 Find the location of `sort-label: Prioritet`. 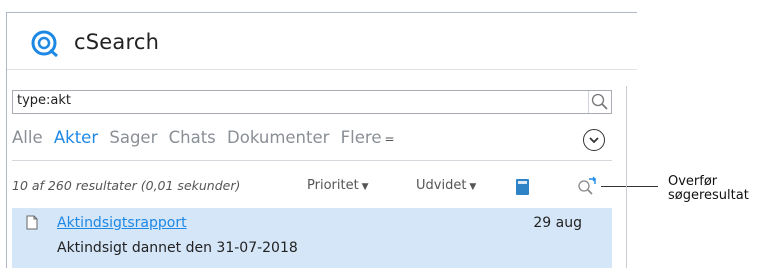

sort-label: Prioritet is located at coordinates (333, 185).